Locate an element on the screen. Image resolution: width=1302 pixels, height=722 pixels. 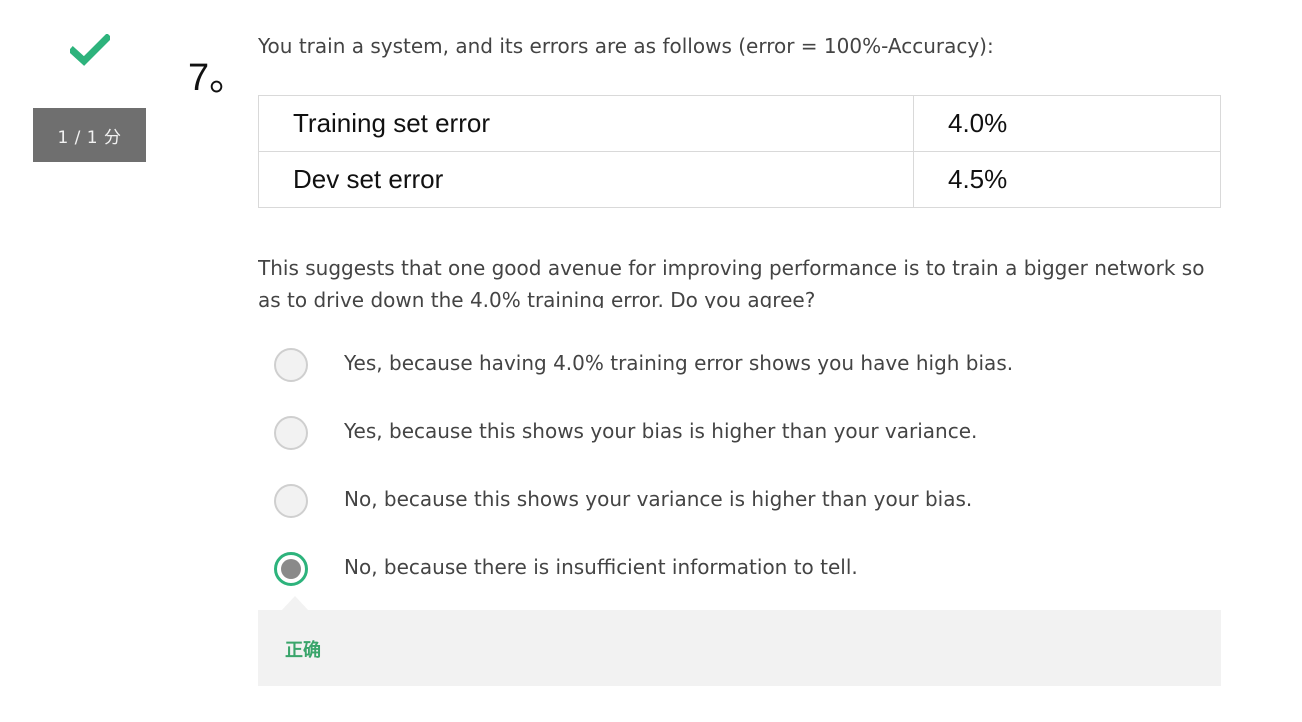
table-row: Dev set error 4.5% is located at coordinates (739, 179).